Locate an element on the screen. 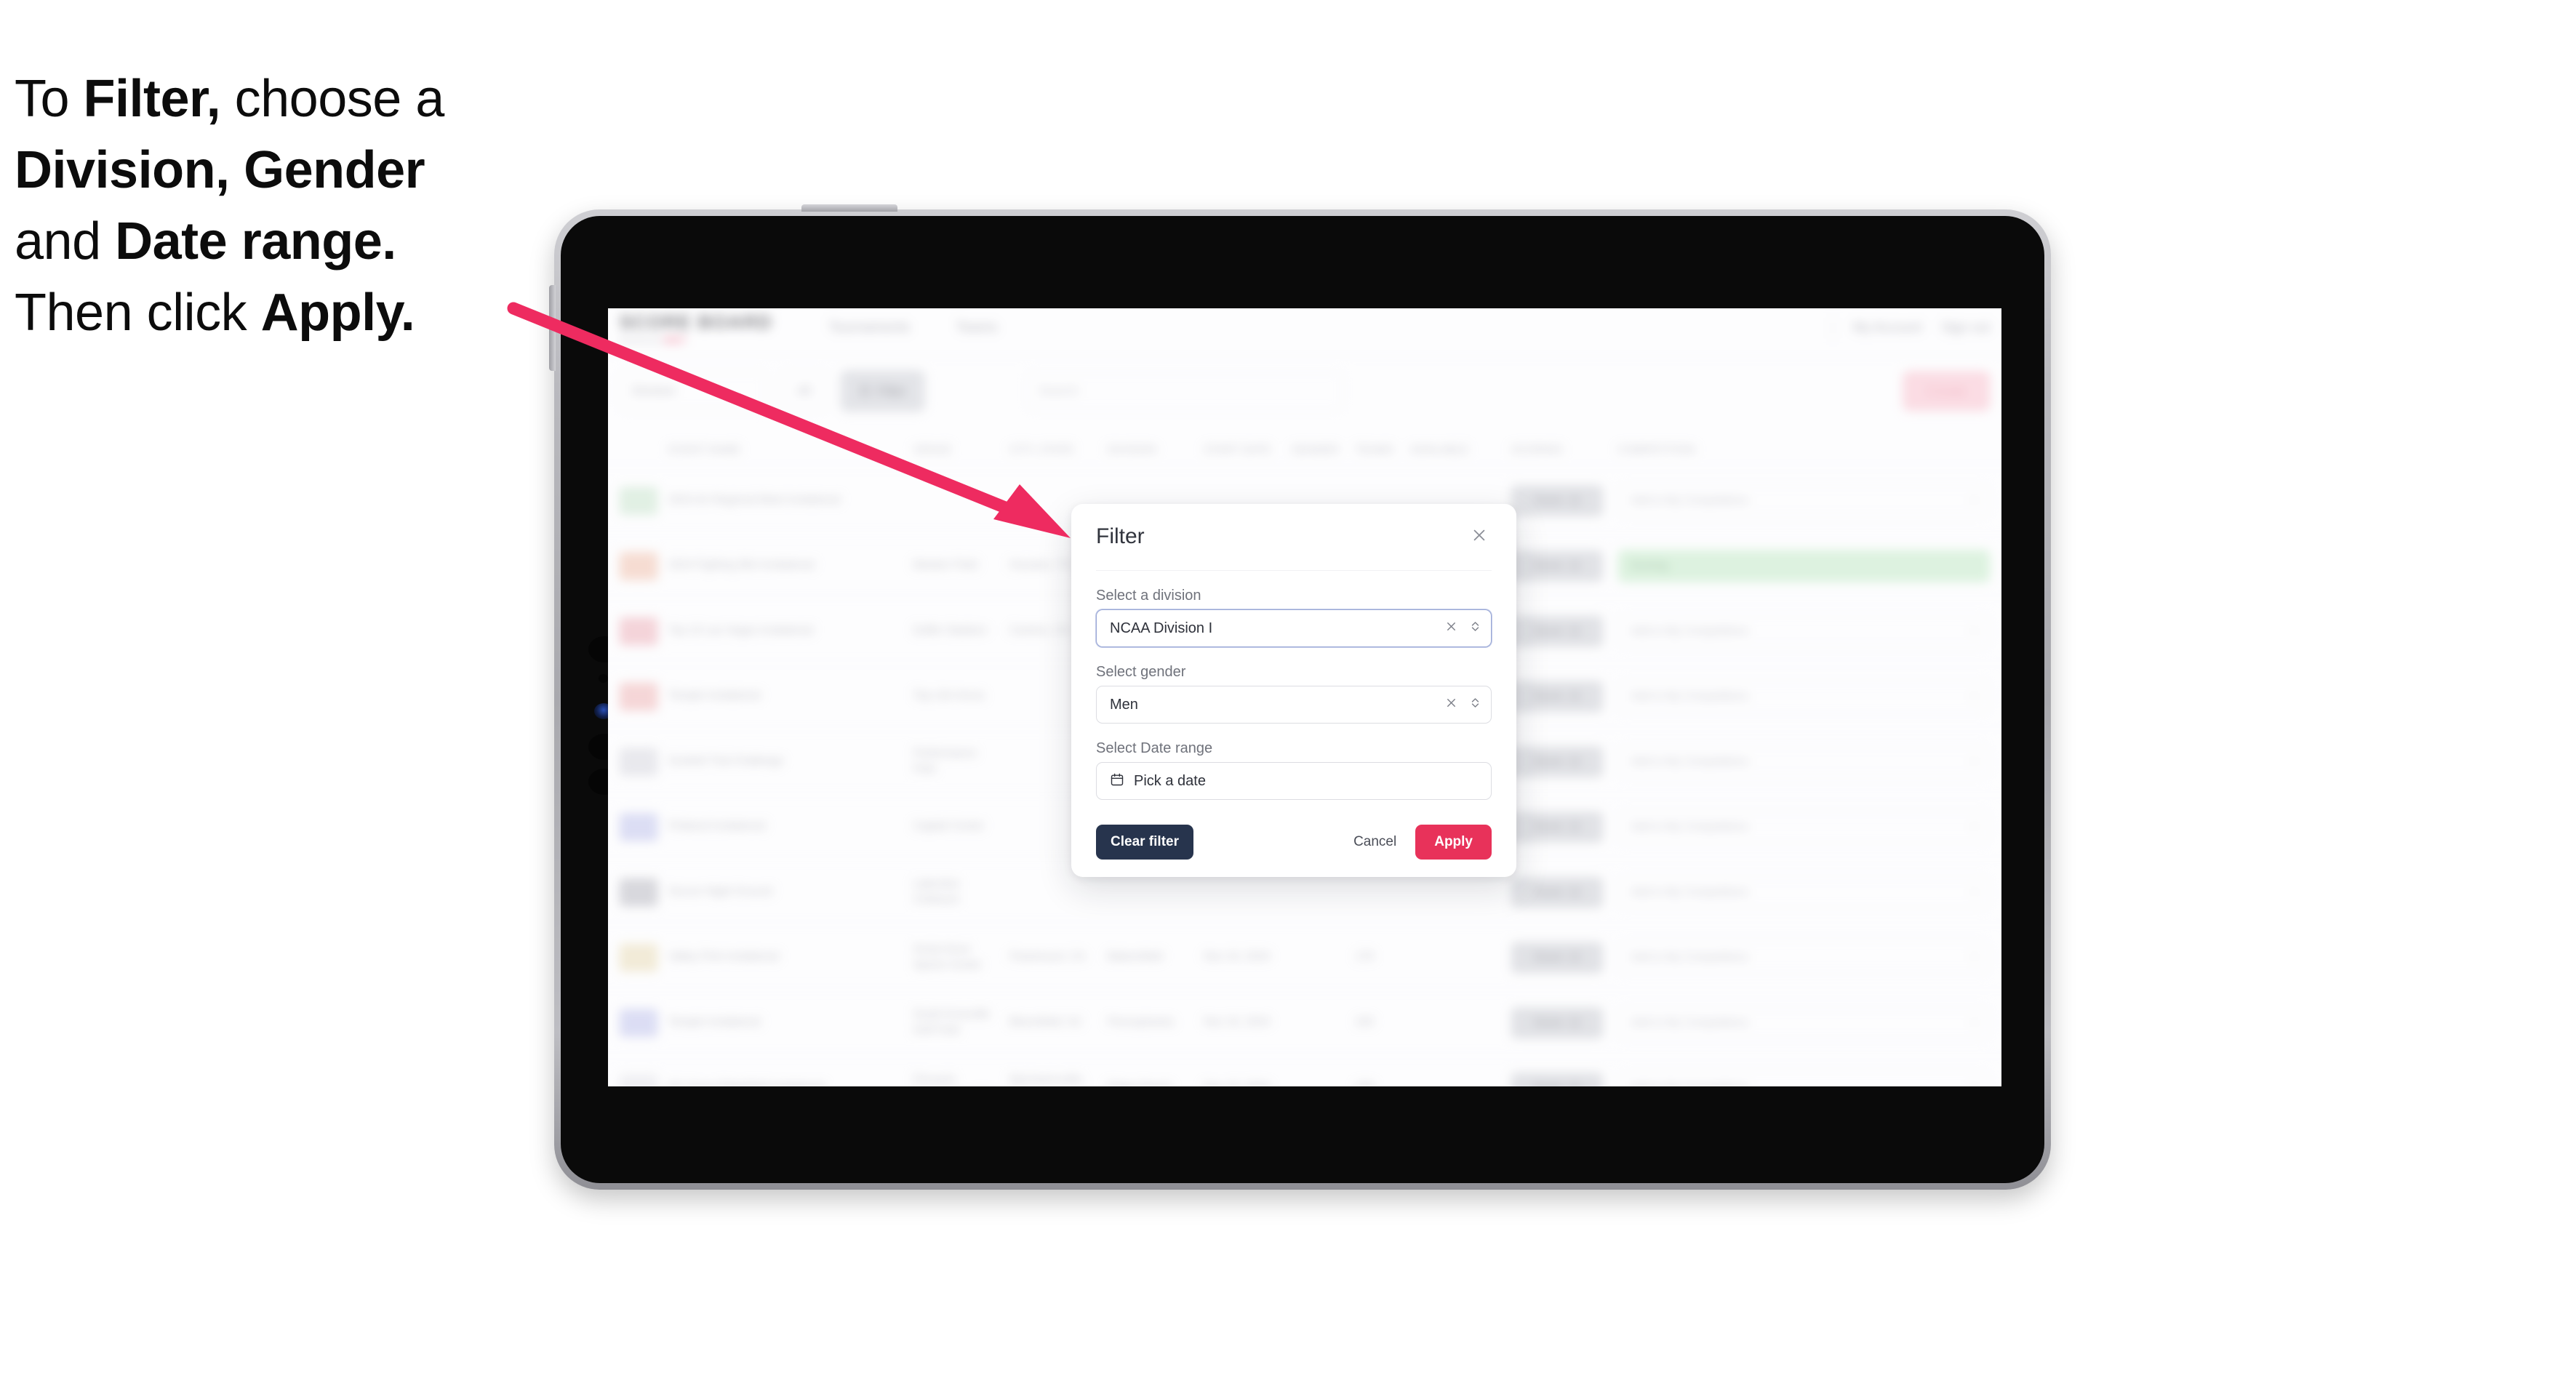 The width and height of the screenshot is (2576, 1386). volume-button is located at coordinates (552, 328).